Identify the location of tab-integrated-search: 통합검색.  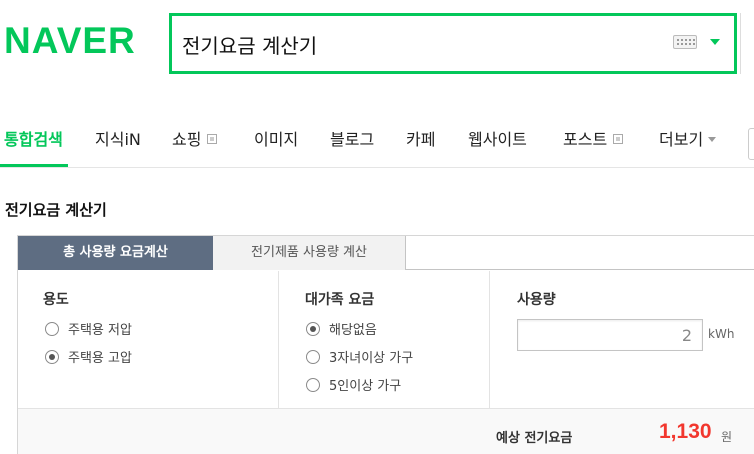
(33, 138).